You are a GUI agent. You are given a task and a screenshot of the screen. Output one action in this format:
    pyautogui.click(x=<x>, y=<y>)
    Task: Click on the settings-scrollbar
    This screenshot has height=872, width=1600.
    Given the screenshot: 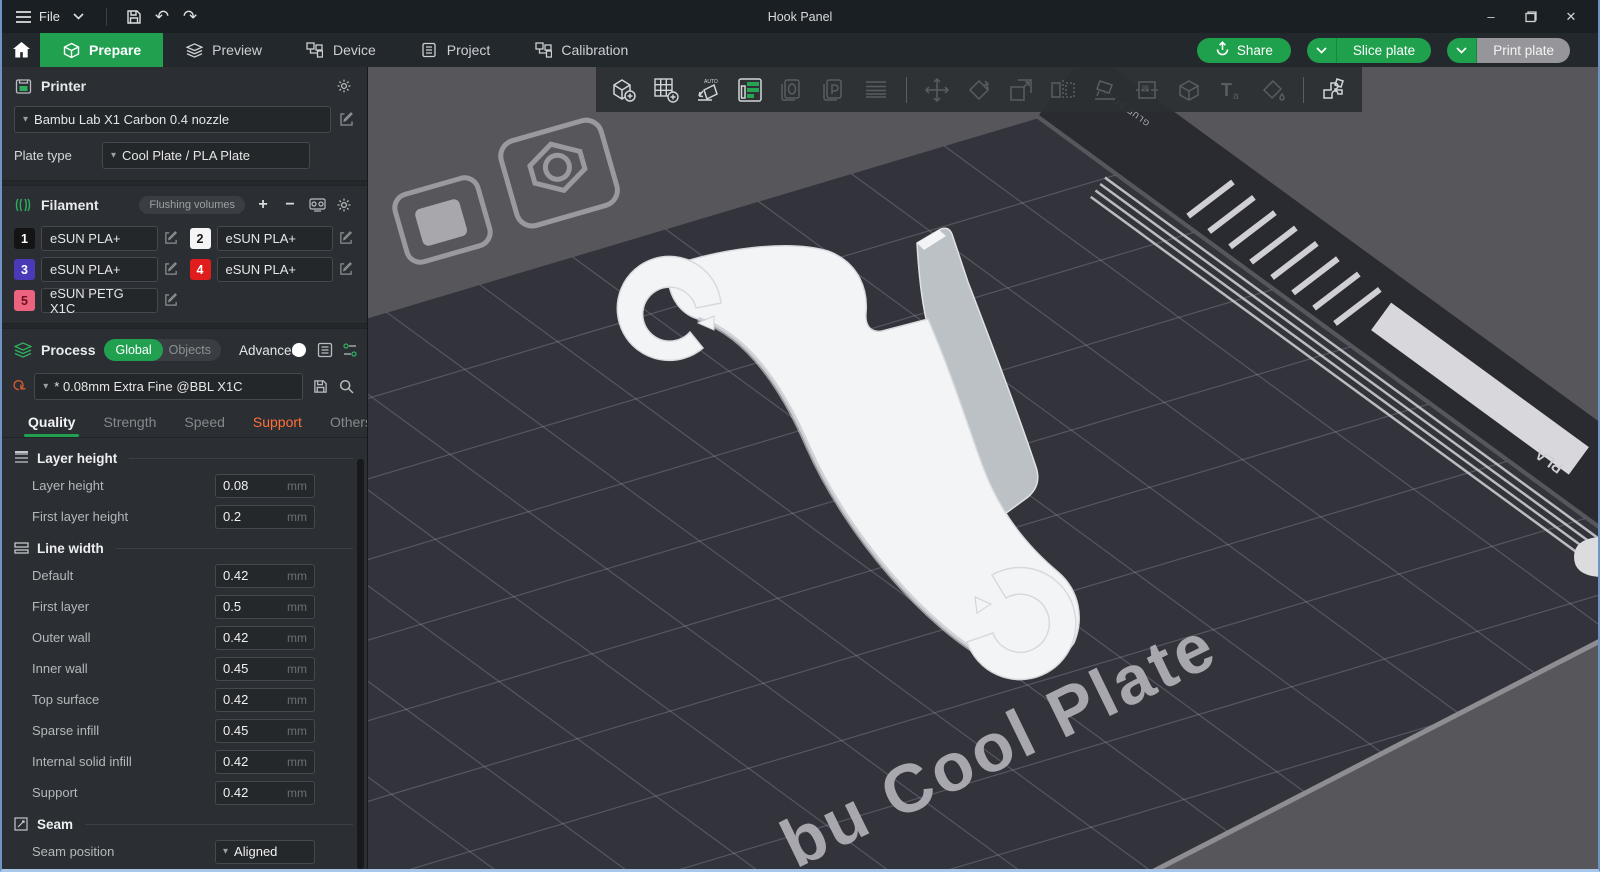 What is the action you would take?
    pyautogui.click(x=360, y=664)
    